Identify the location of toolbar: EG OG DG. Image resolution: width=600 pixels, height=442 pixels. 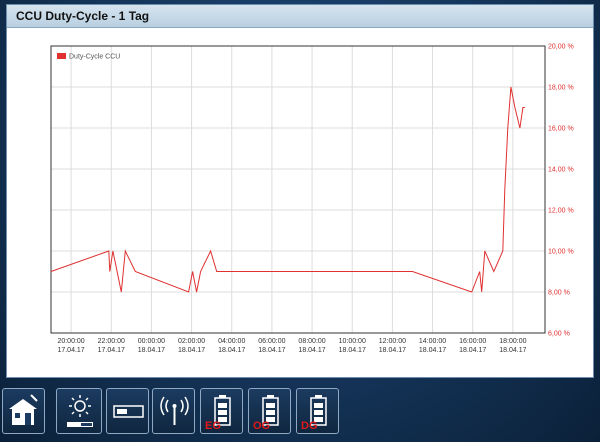
(300, 414).